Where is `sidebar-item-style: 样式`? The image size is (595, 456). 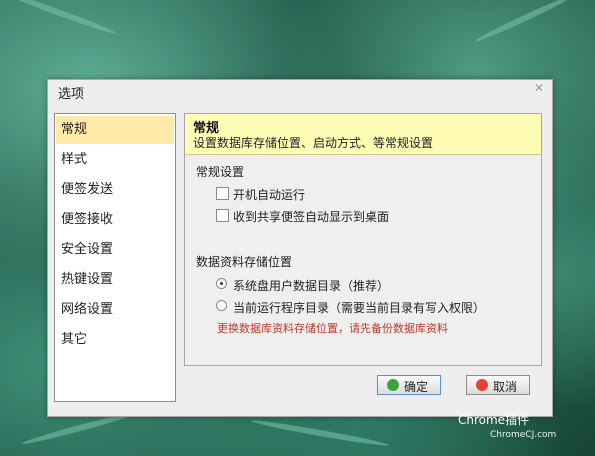 sidebar-item-style: 样式 is located at coordinates (115, 160).